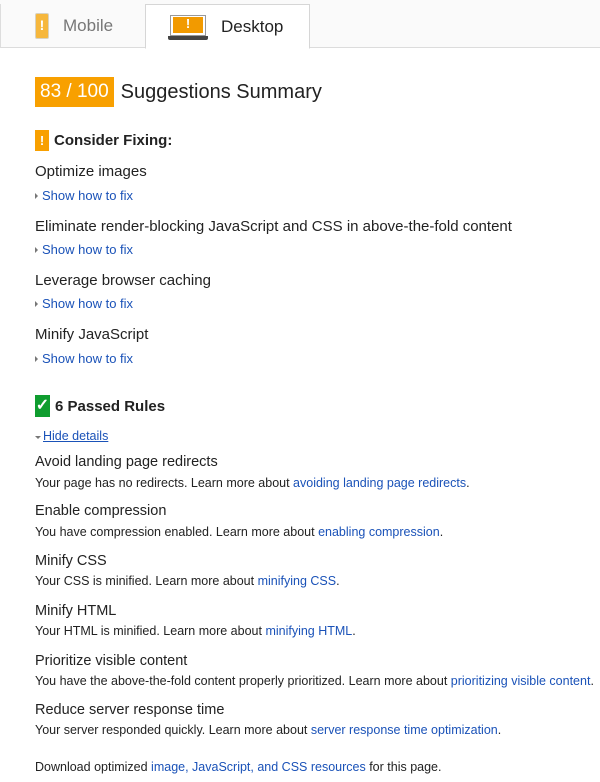 The image size is (600, 782). What do you see at coordinates (521, 681) in the screenshot?
I see `learn-more-link: prioritizing visible content` at bounding box center [521, 681].